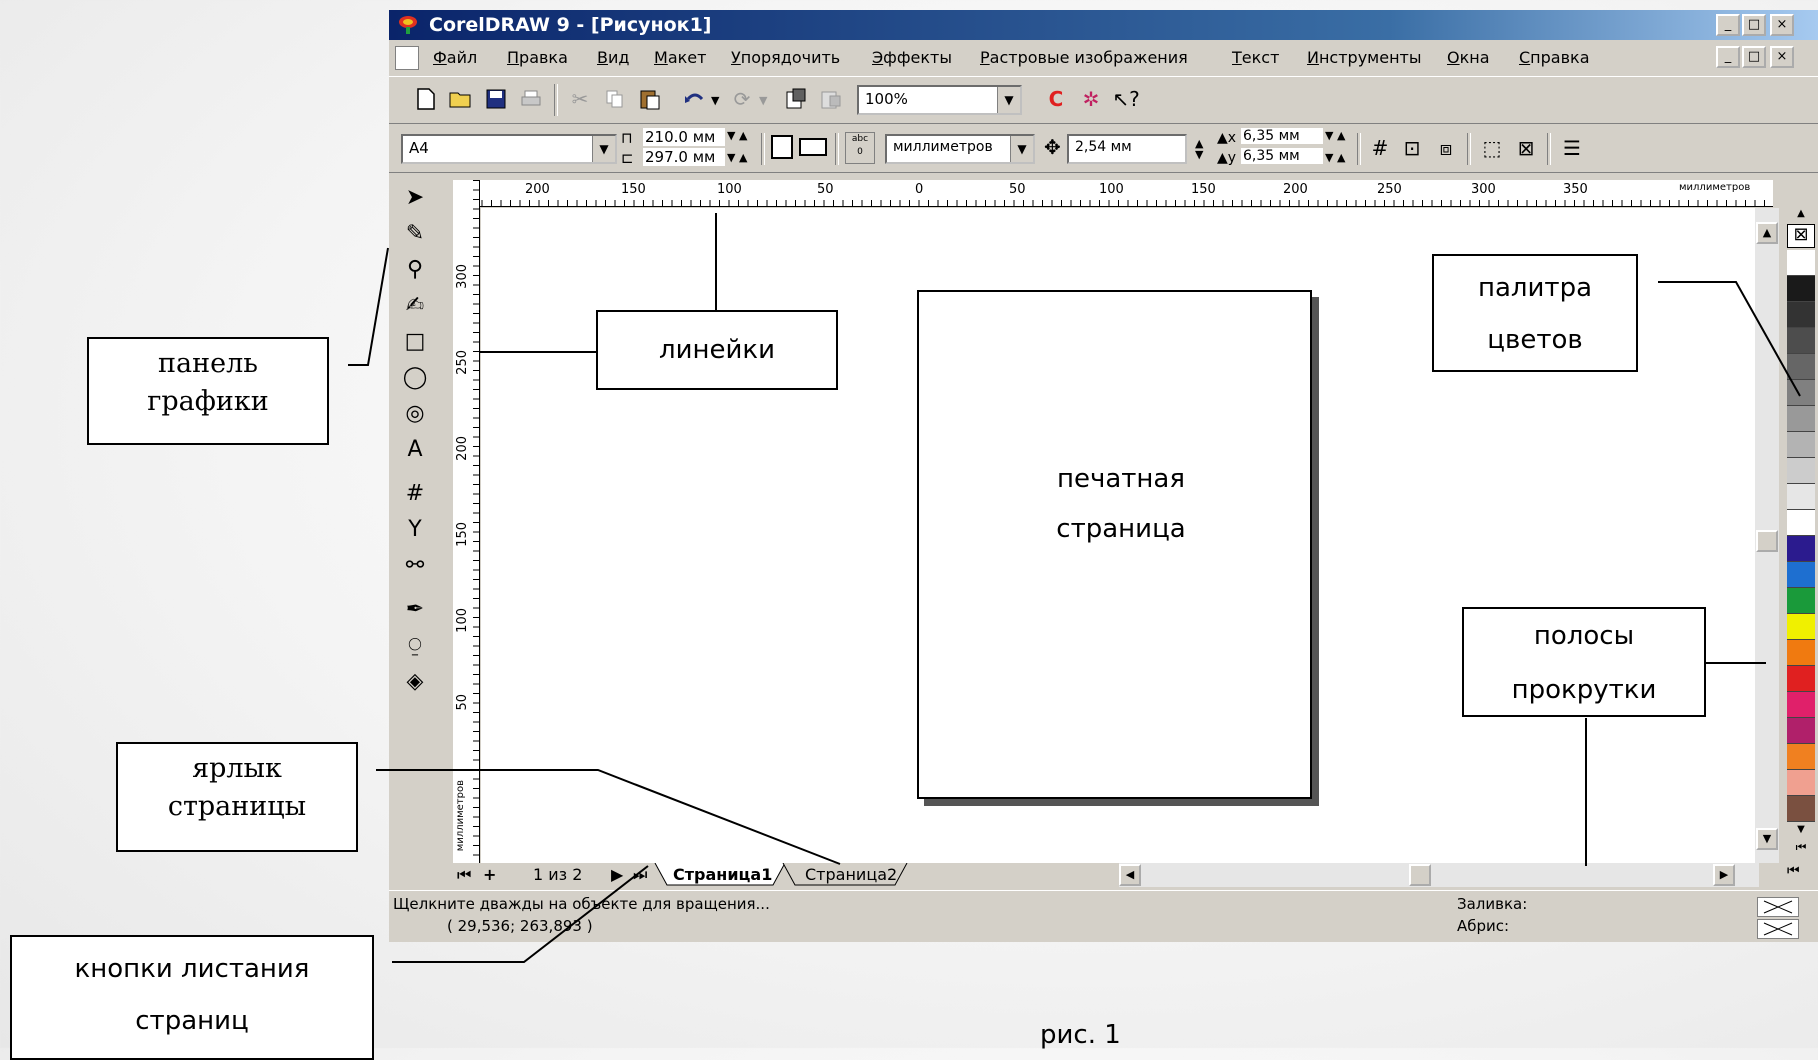 This screenshot has height=1060, width=1818. Describe the element at coordinates (208, 401) in the screenshot. I see `callout-line: графики` at that location.